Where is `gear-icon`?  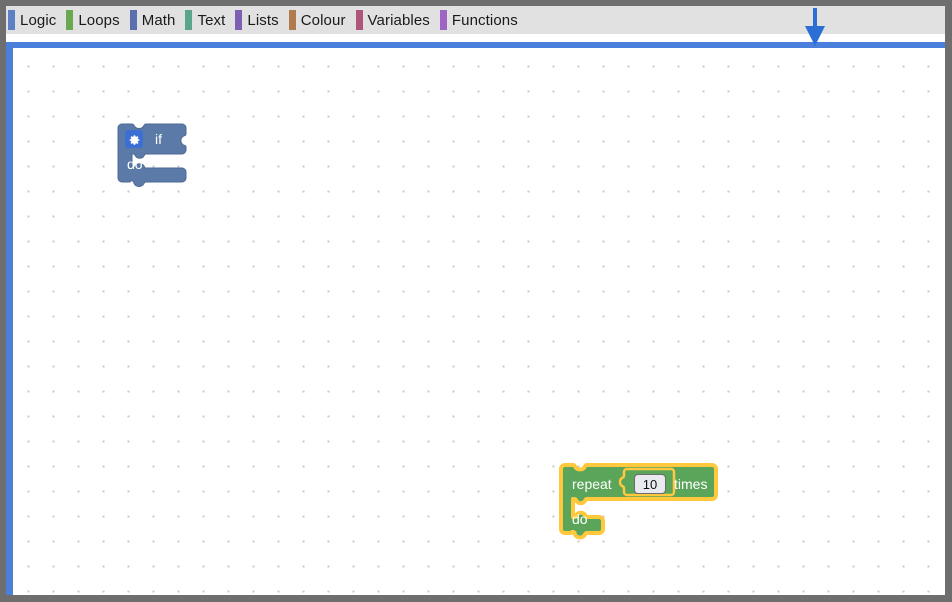
gear-icon is located at coordinates (134, 139).